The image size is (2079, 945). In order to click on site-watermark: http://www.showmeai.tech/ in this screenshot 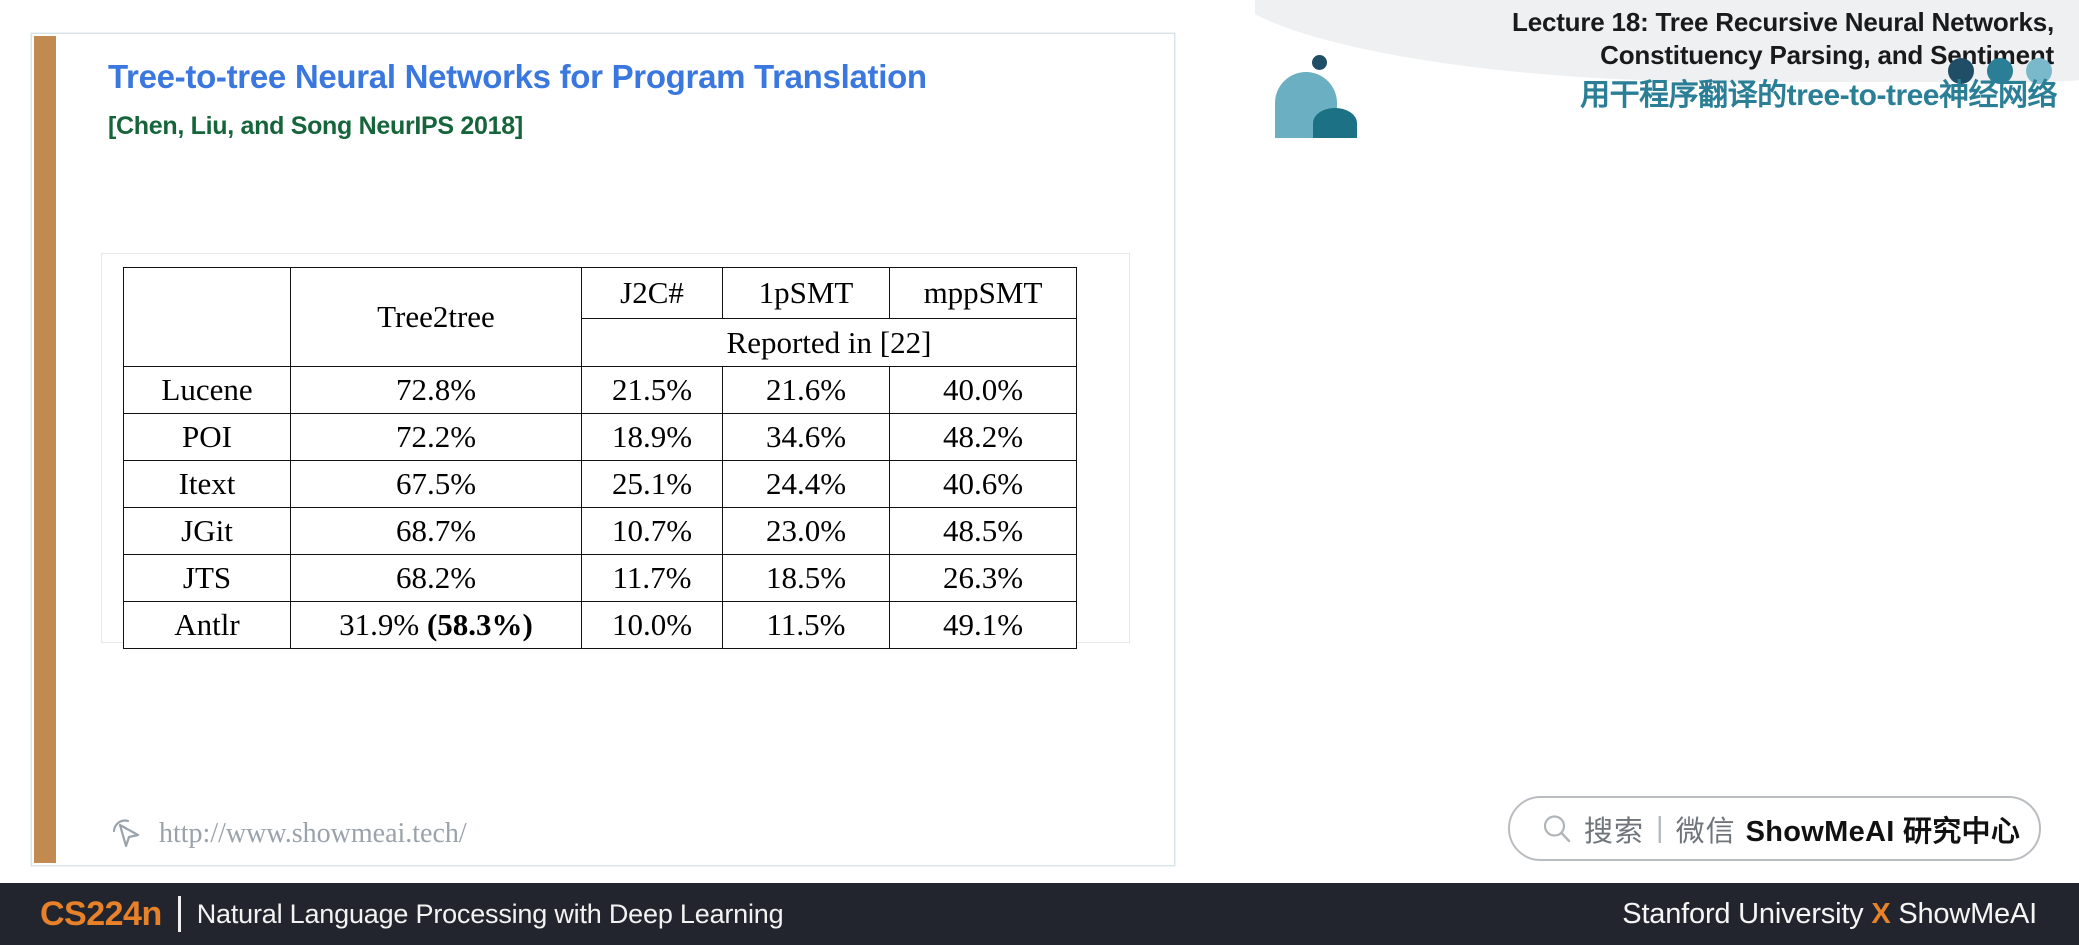, I will do `click(287, 834)`.